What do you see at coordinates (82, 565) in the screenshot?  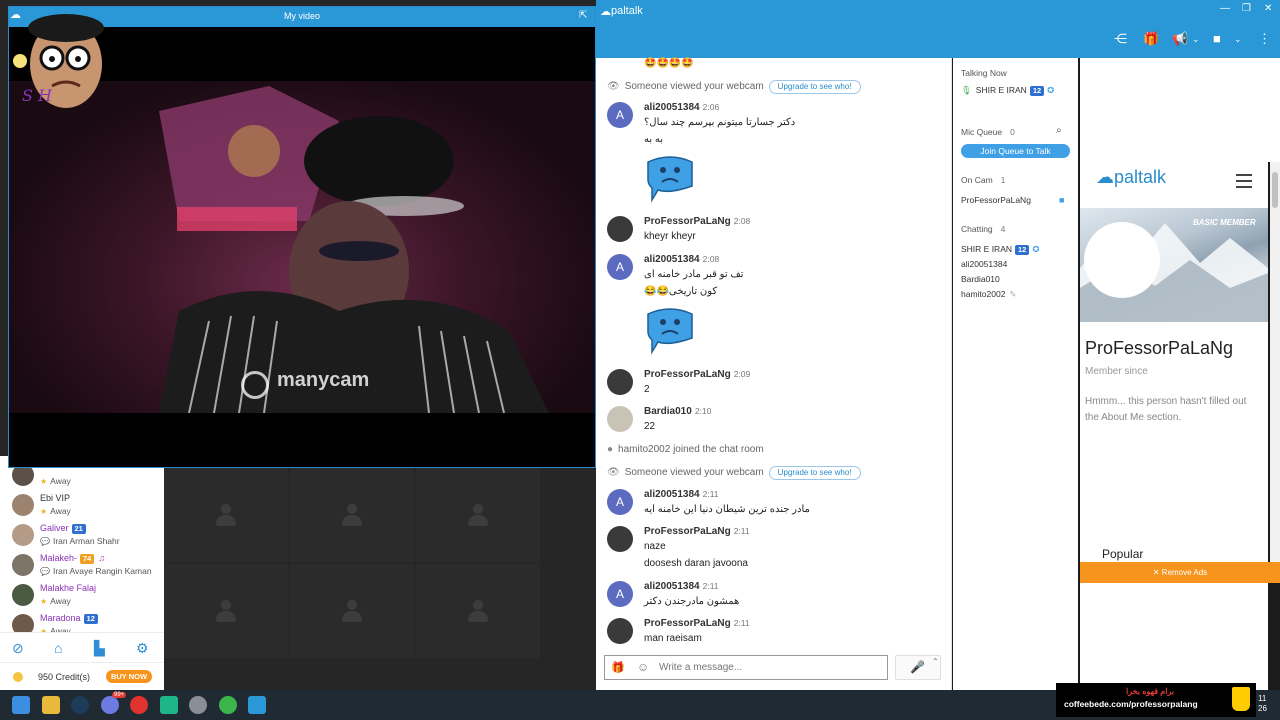 I see `friend-item: Malakeh- 74 ♫ 💬 Iran Avaye Rangin Kaman` at bounding box center [82, 565].